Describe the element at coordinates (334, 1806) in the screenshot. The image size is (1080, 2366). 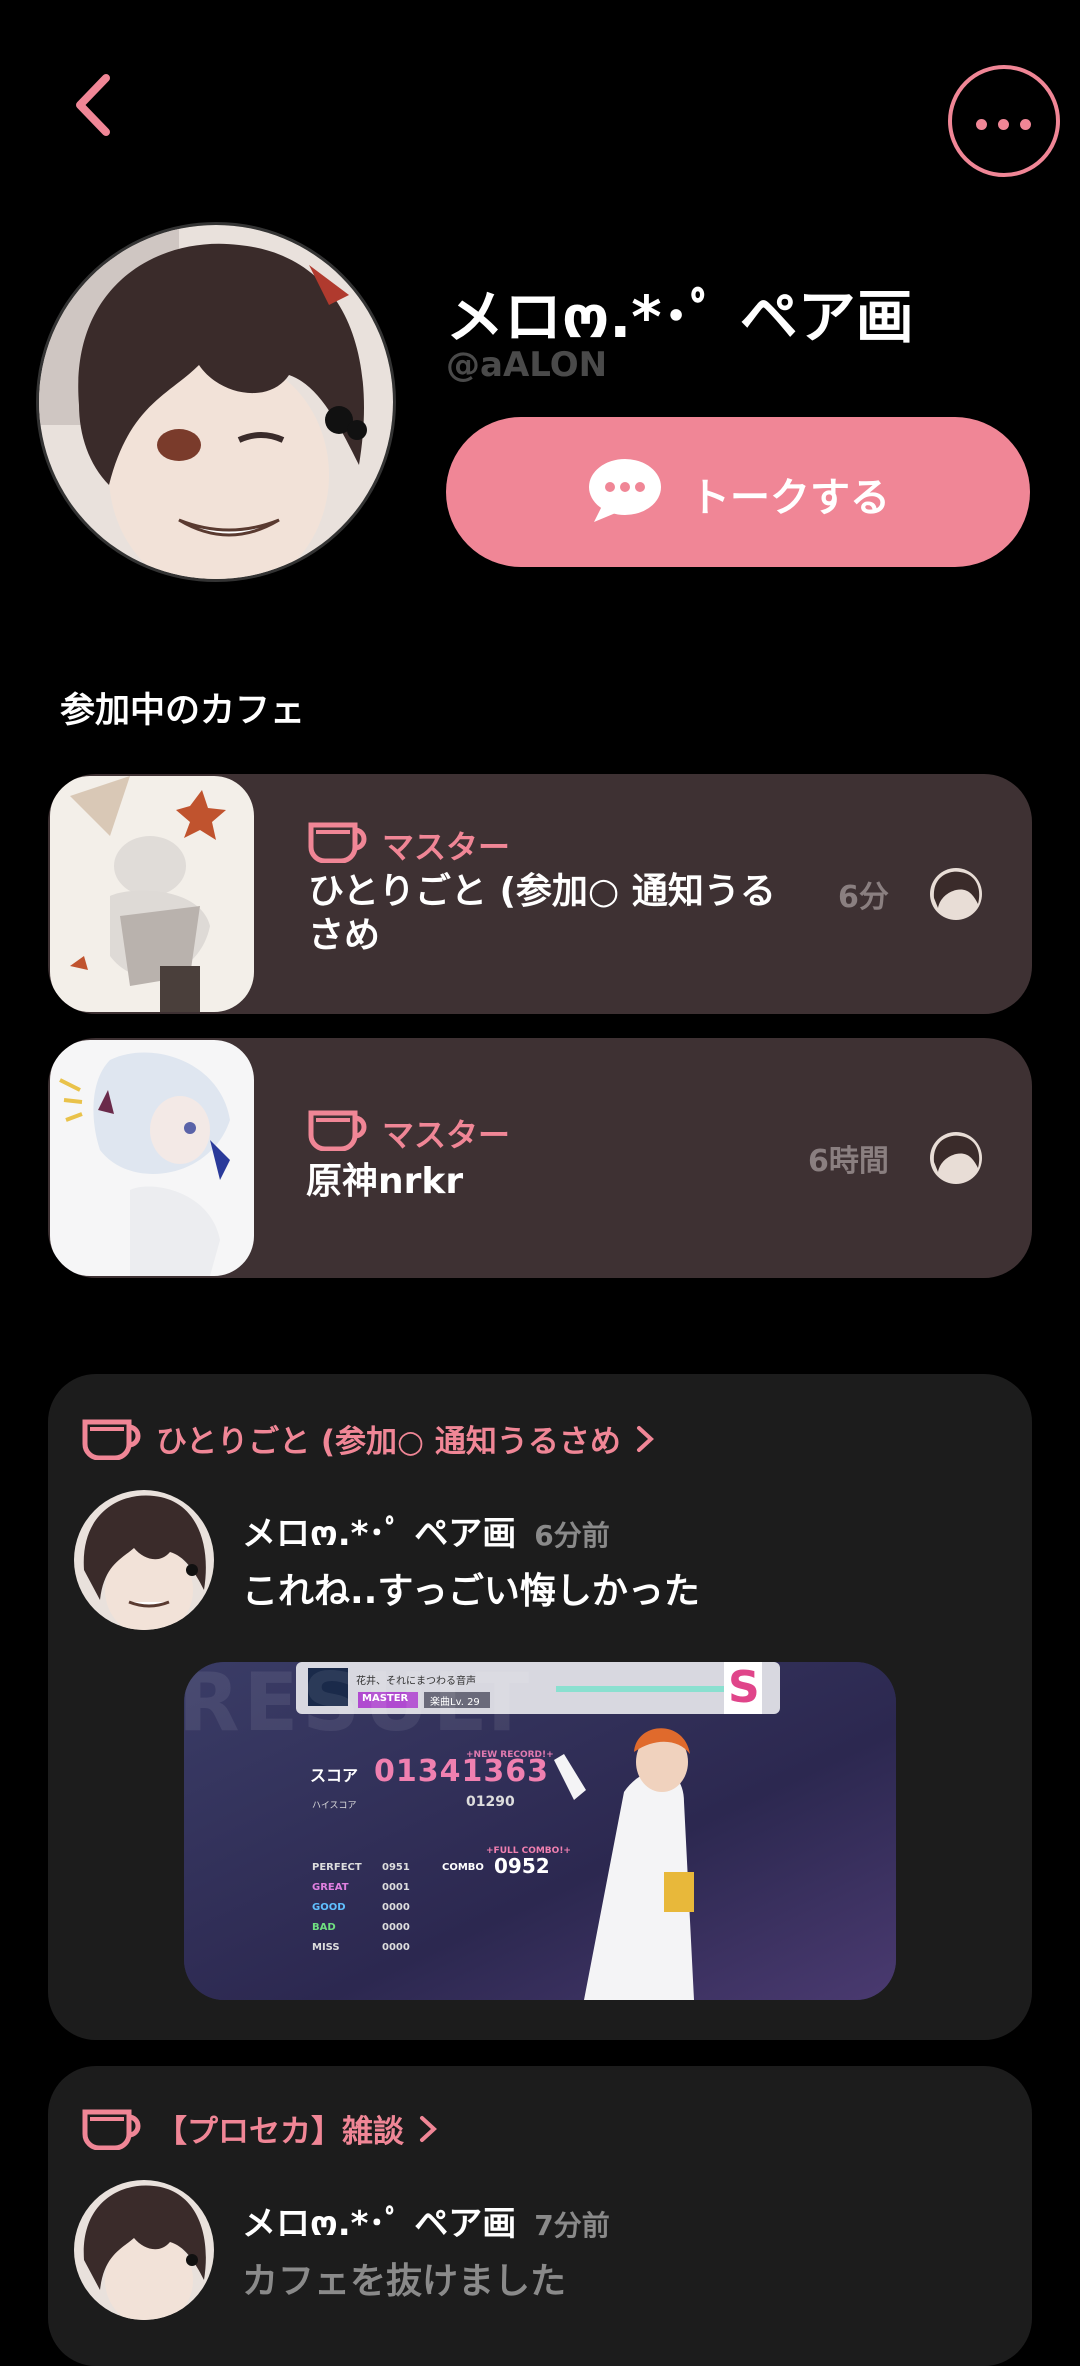
I see `hiscore-label: ハイスコア` at that location.